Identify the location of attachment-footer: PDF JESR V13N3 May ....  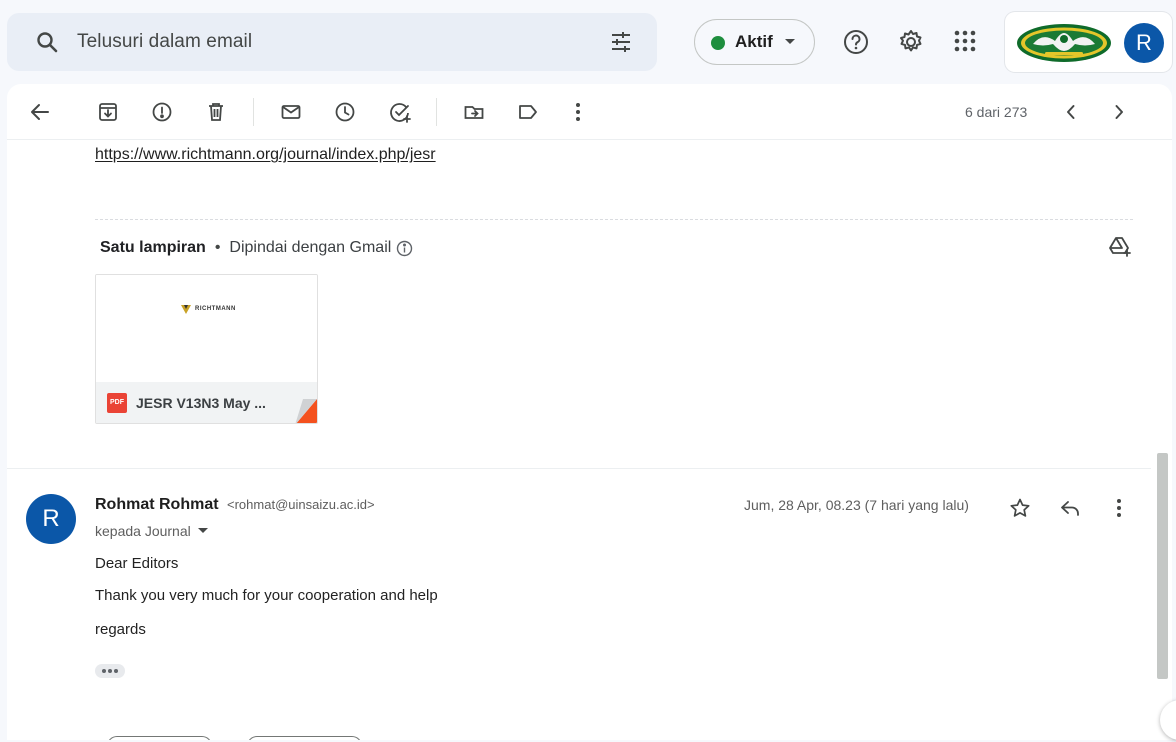
(206, 402).